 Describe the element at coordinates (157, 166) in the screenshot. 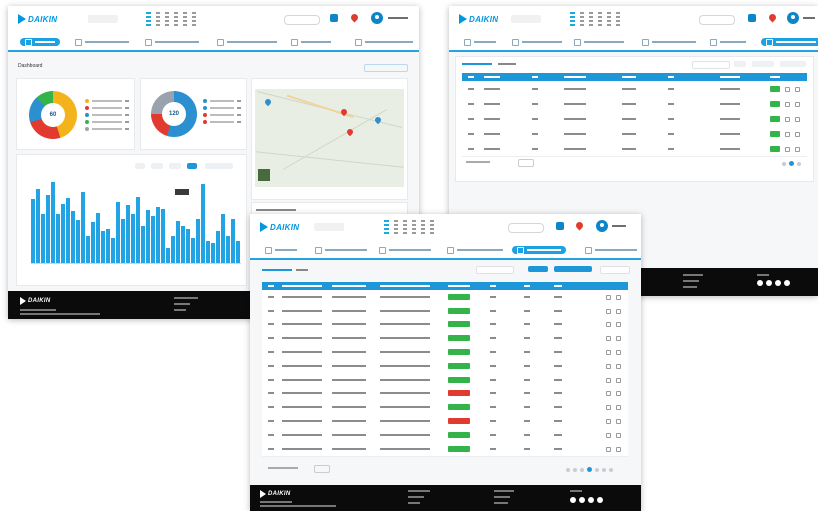

I see `range-week-button` at that location.